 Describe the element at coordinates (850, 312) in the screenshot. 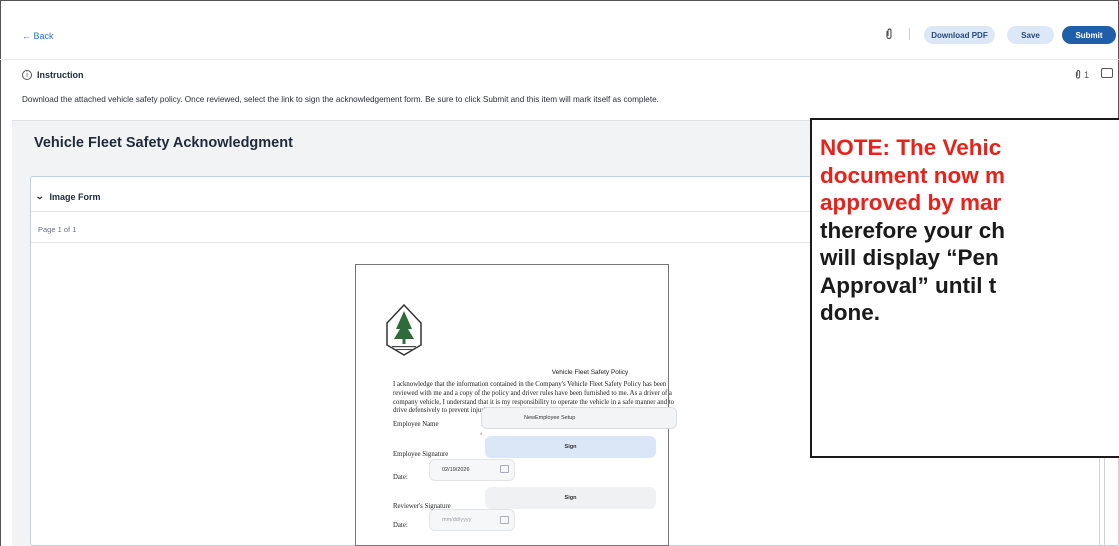

I see `note-line: done.` at that location.